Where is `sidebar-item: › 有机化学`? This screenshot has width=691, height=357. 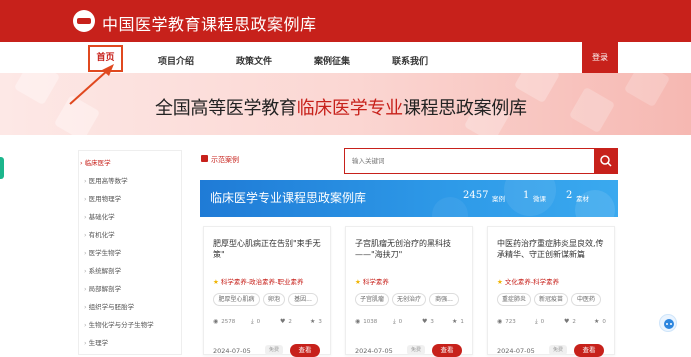
sidebar-item: › 有机化学 is located at coordinates (99, 234).